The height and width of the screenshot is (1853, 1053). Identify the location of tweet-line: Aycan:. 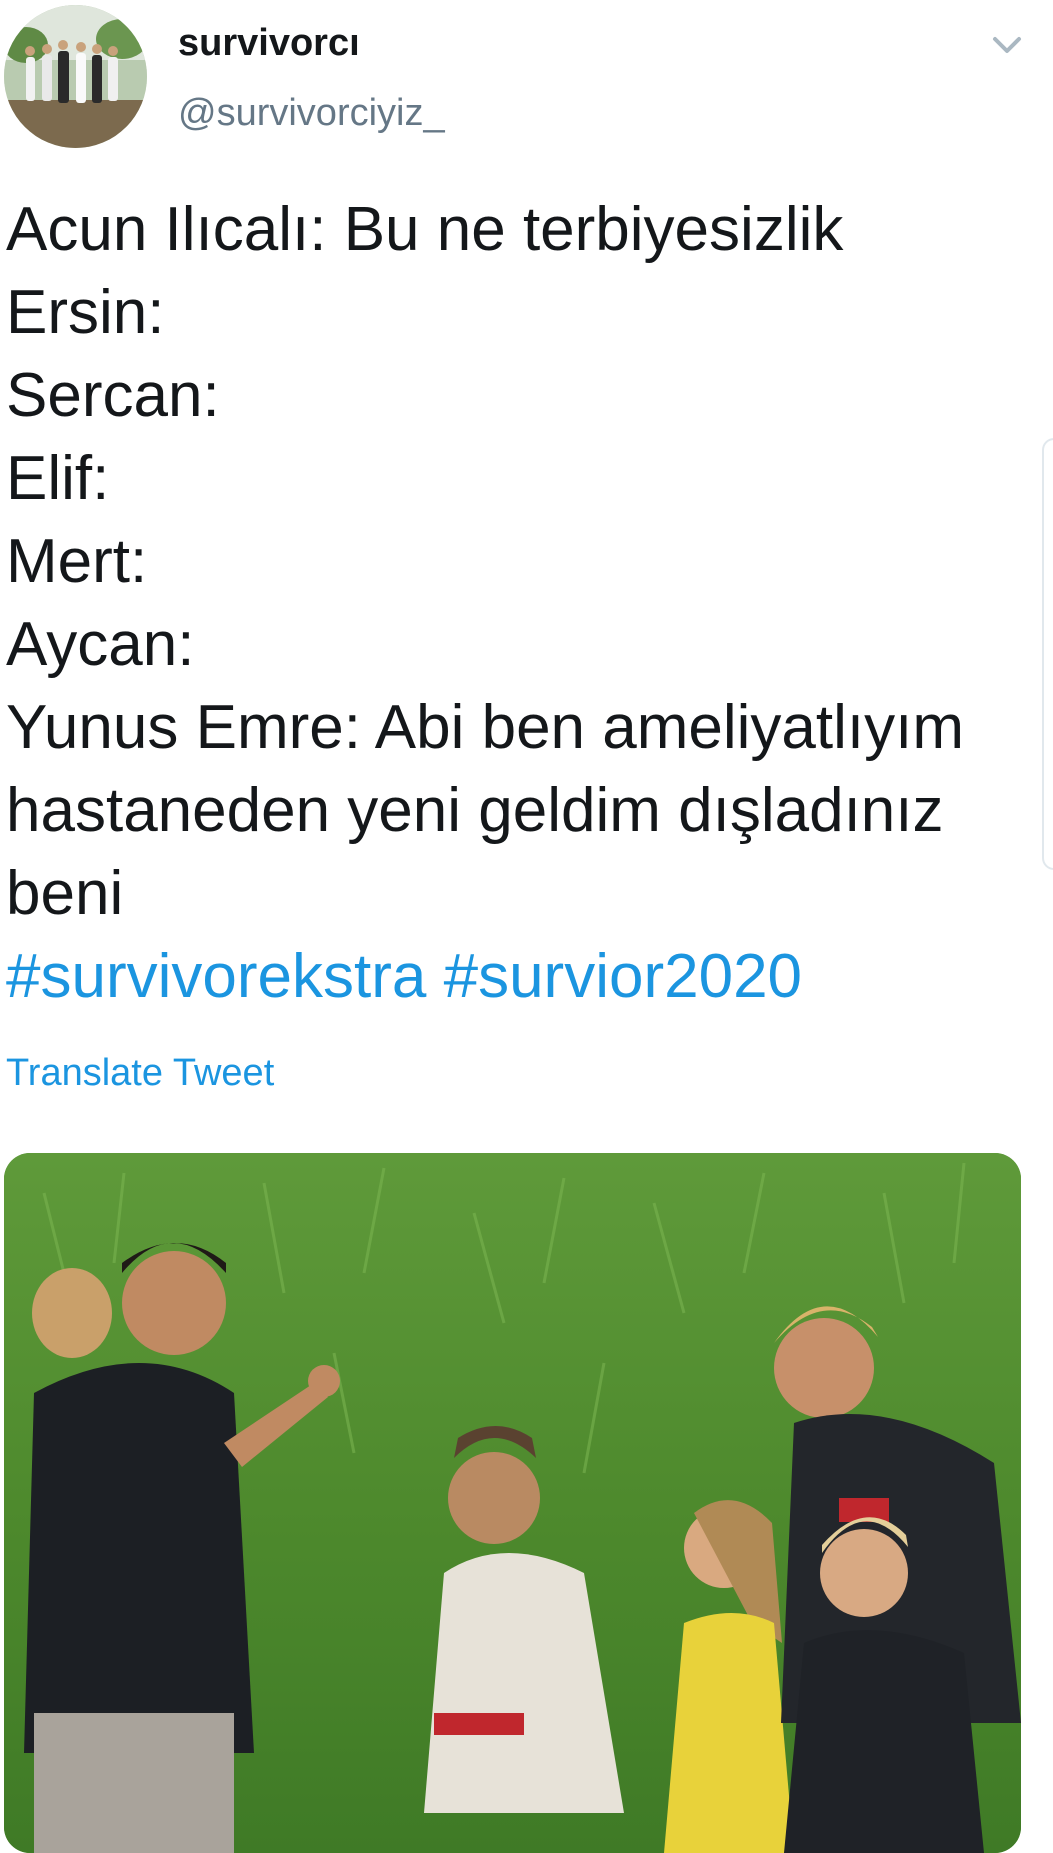
(100, 644).